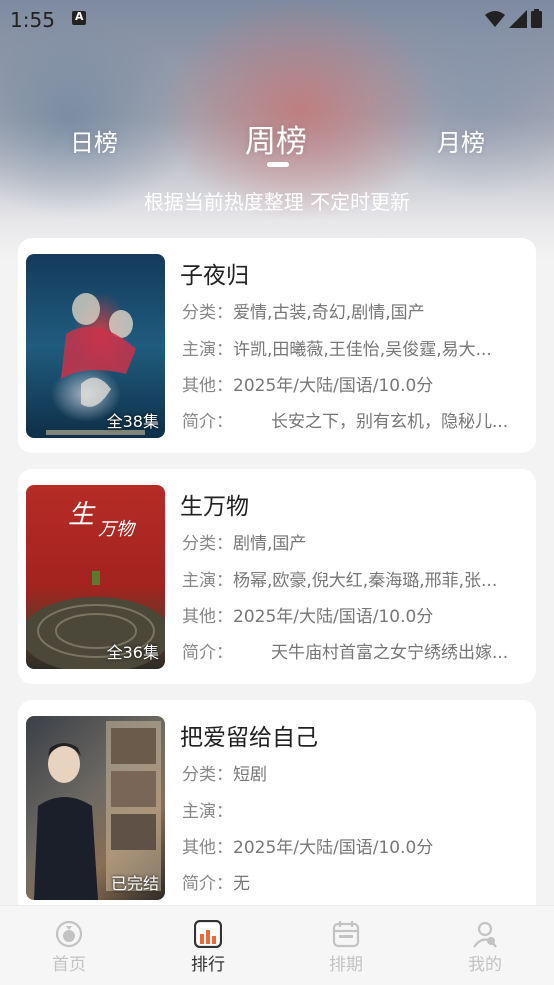 Image resolution: width=554 pixels, height=985 pixels. What do you see at coordinates (277, 945) in the screenshot?
I see `bottom-tab-bar: 首页 排行 排期 我的` at bounding box center [277, 945].